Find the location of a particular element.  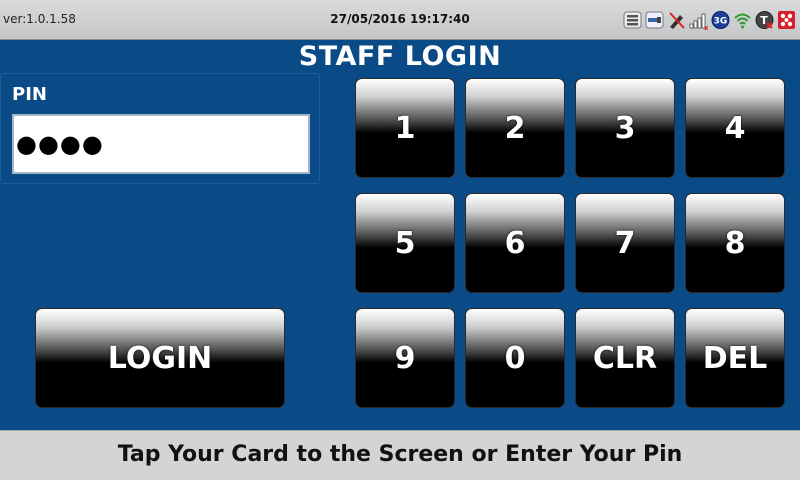

svg-text: x is located at coordinates (706, 27).